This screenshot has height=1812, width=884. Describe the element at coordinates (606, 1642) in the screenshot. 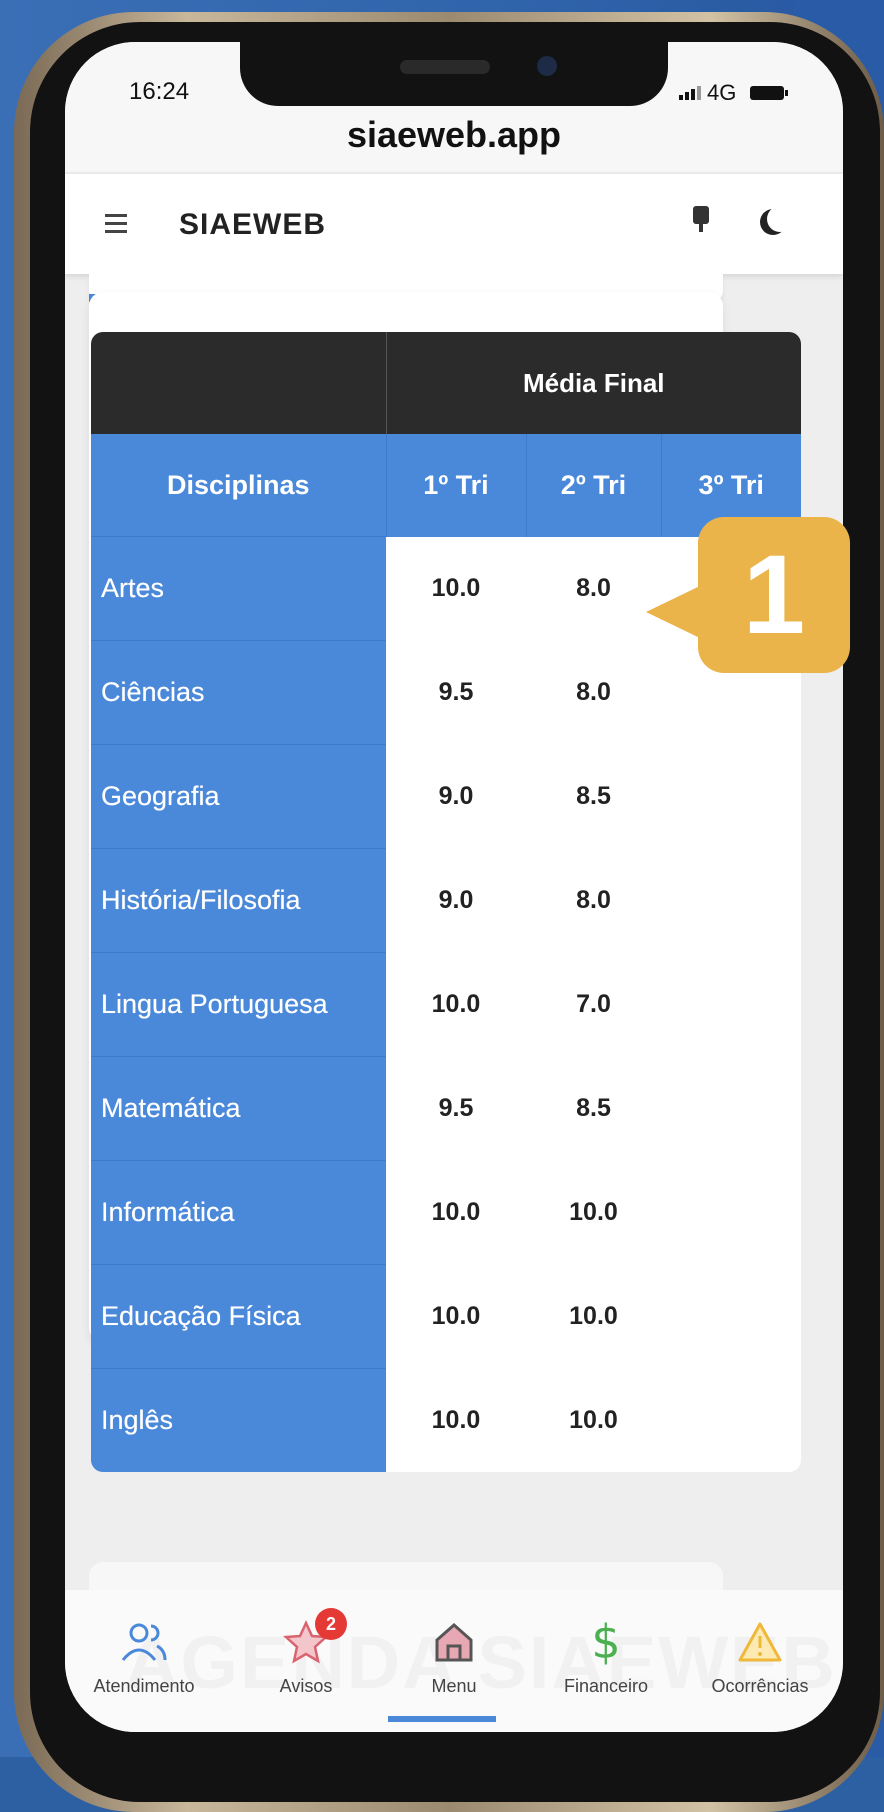

I see `dollar-icon: $` at that location.